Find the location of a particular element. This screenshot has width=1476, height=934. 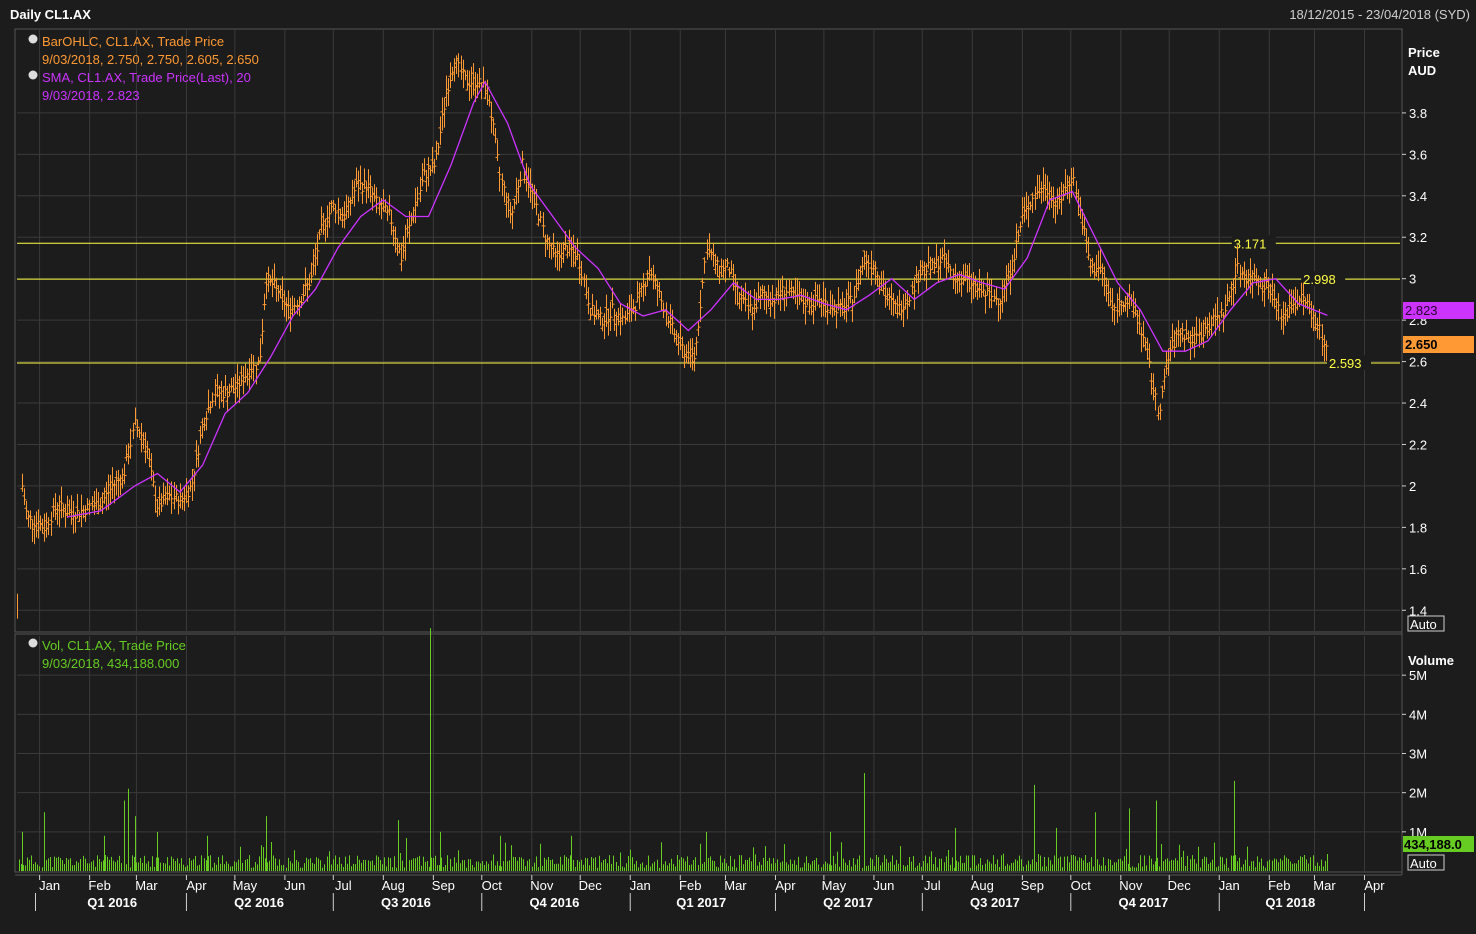

quarter-label: Q3 2017 is located at coordinates (995, 902).